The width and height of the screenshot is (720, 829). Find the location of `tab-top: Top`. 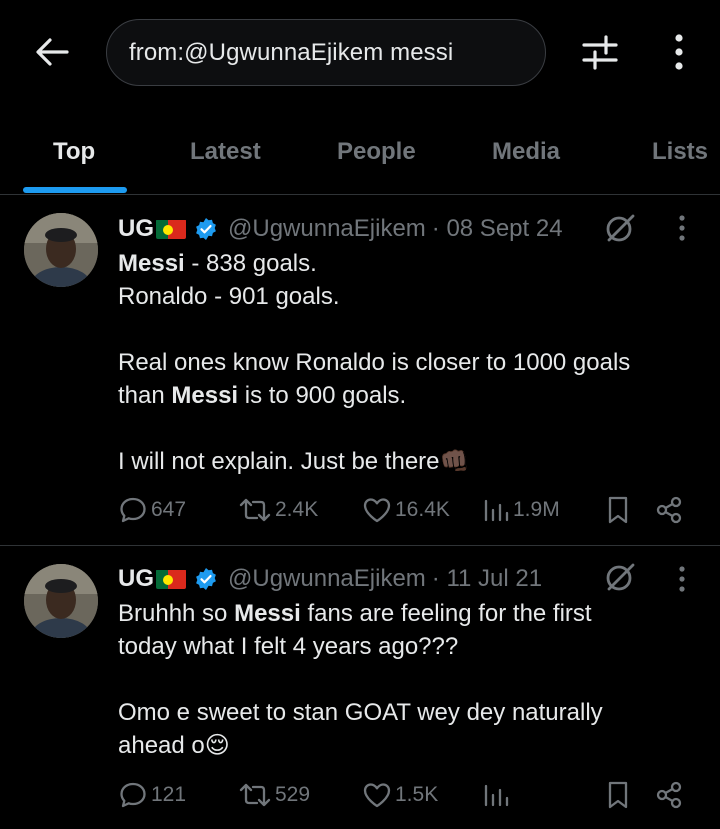

tab-top: Top is located at coordinates (74, 152).